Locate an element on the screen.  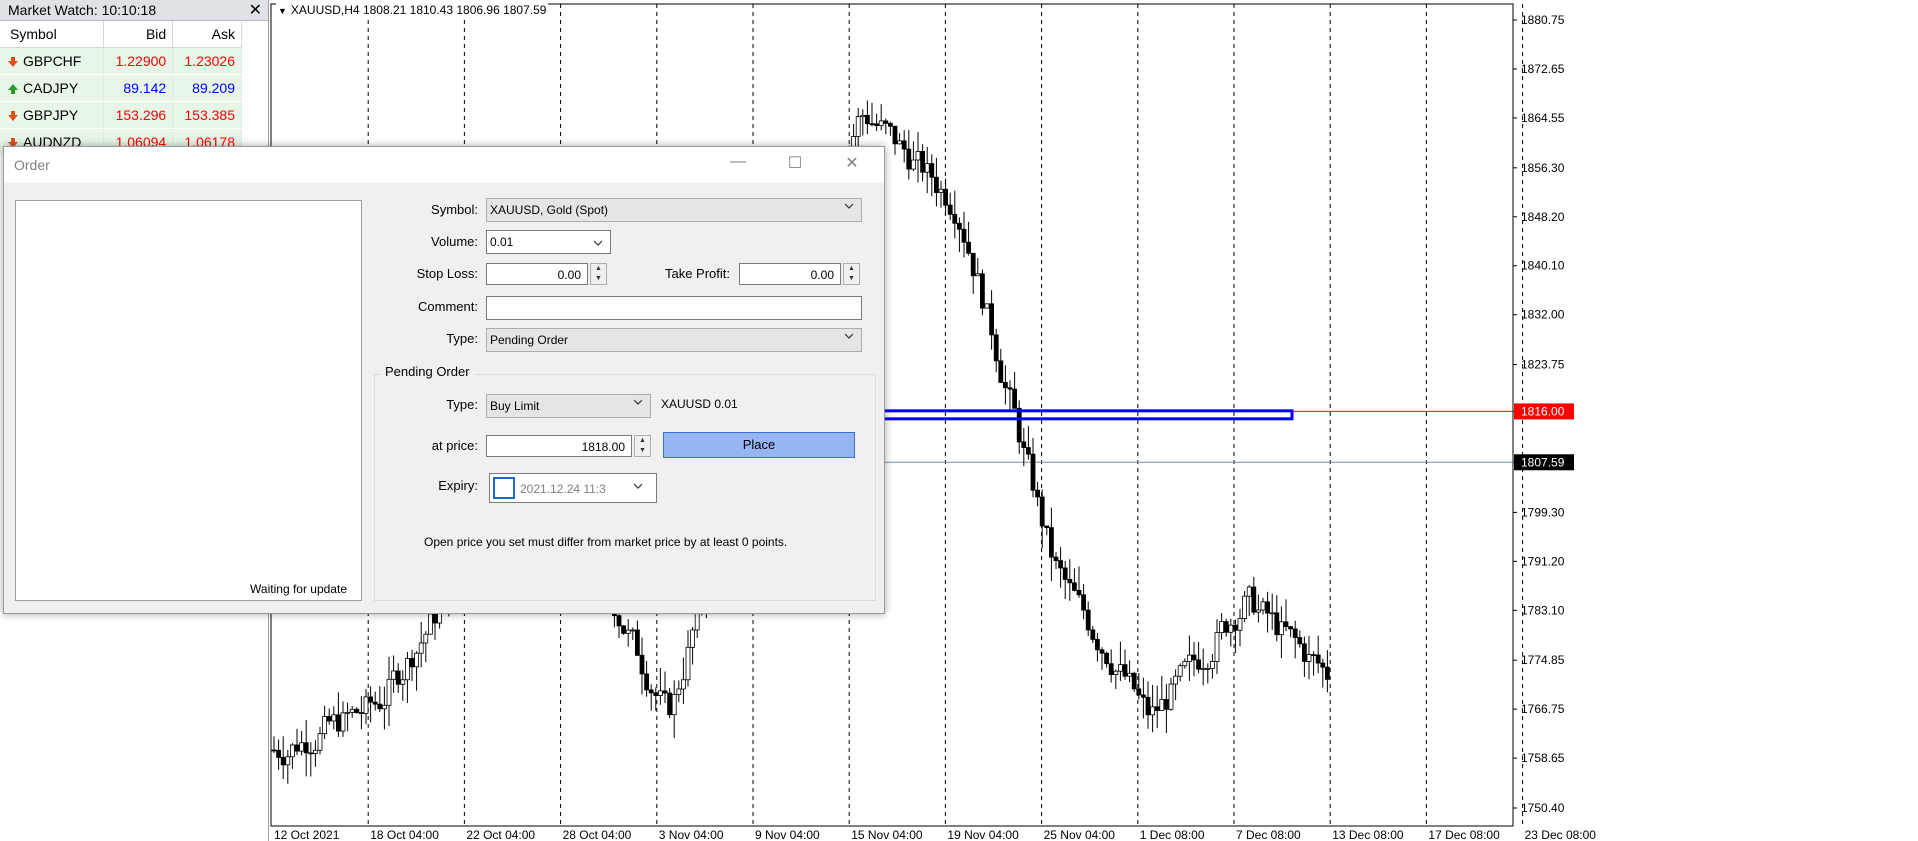
symbol-select: XAUUSD, Gold (Spot) is located at coordinates (674, 210).